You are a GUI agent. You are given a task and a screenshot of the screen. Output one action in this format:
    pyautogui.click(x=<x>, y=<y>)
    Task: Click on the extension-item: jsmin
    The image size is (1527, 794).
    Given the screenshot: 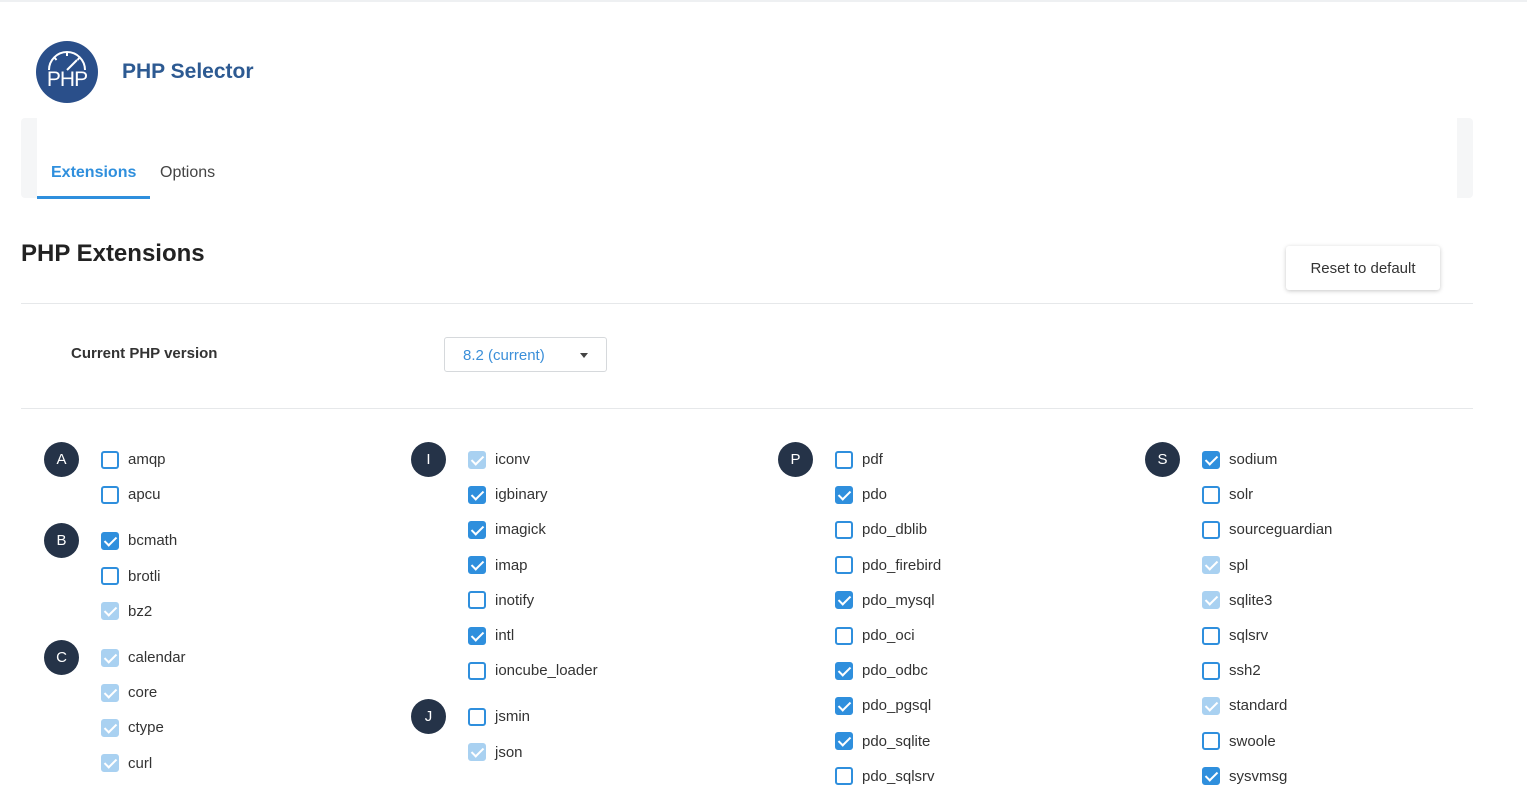 What is the action you would take?
    pyautogui.click(x=619, y=716)
    